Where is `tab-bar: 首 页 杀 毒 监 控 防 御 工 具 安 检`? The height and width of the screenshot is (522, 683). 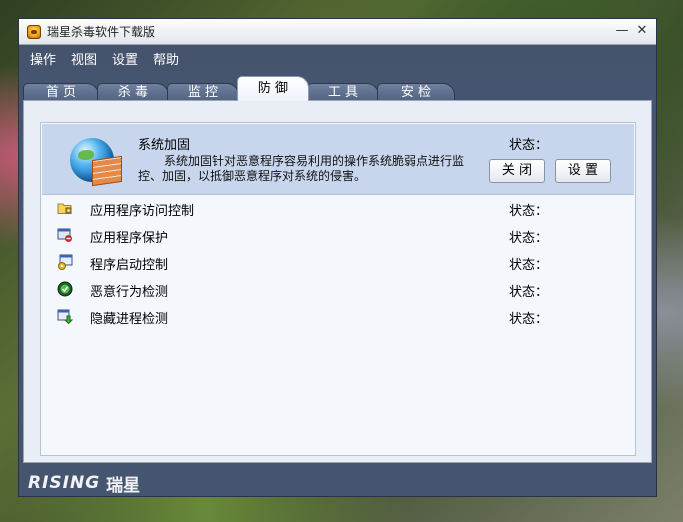 tab-bar: 首 页 杀 毒 监 控 防 御 工 具 安 检 is located at coordinates (338, 88).